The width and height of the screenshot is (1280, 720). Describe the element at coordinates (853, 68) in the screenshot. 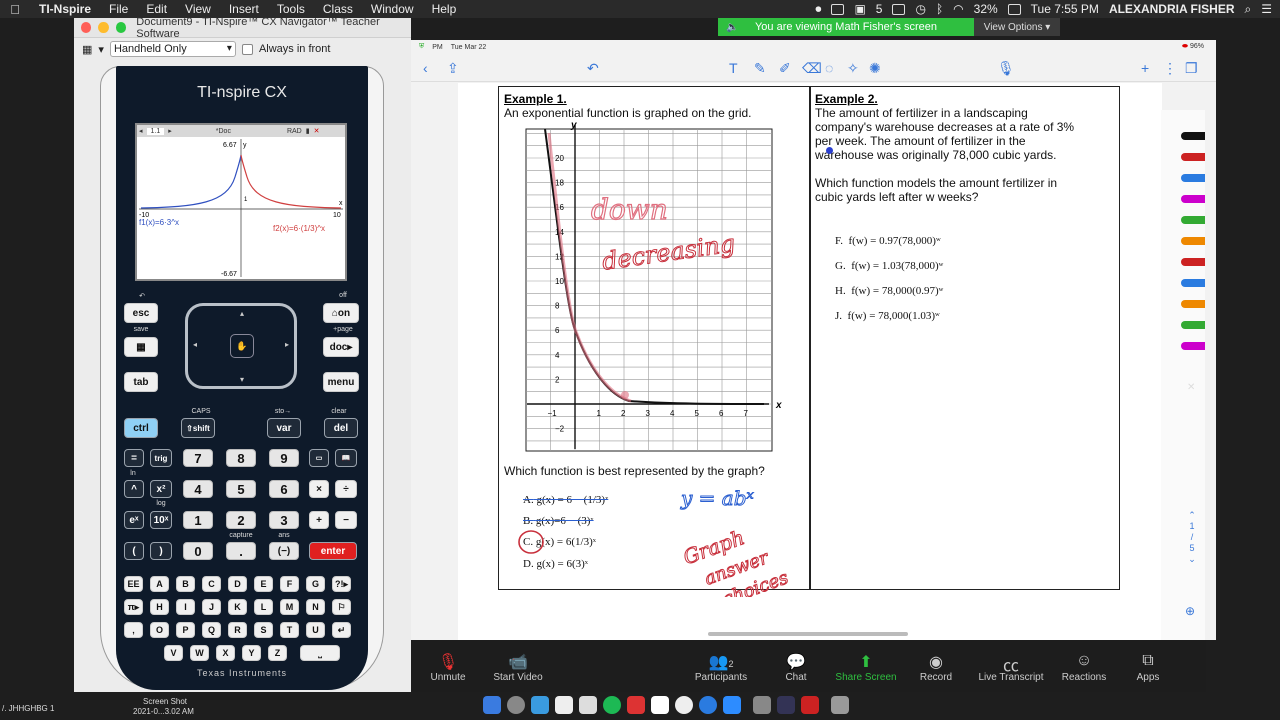

I see `shapes-icon: ✧` at that location.